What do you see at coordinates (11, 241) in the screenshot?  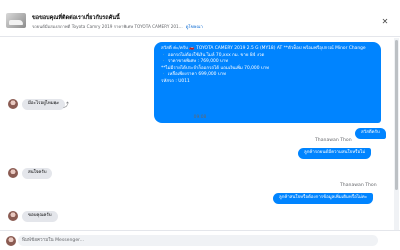 I see `user-avatar` at bounding box center [11, 241].